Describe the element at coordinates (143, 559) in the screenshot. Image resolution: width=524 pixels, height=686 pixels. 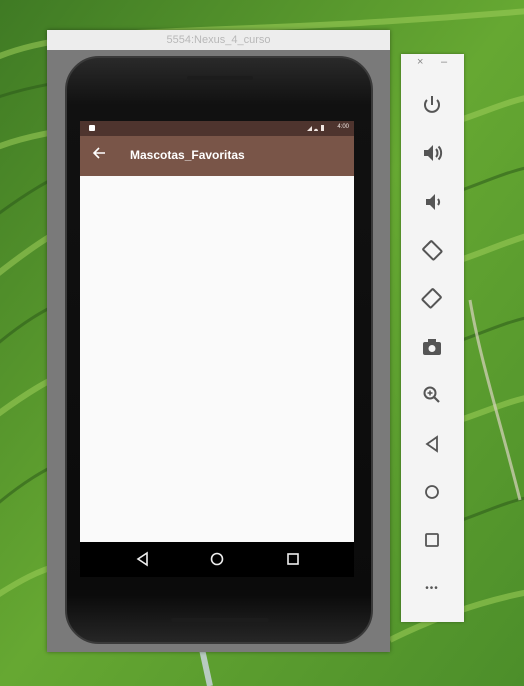
I see `nav-back-icon` at that location.